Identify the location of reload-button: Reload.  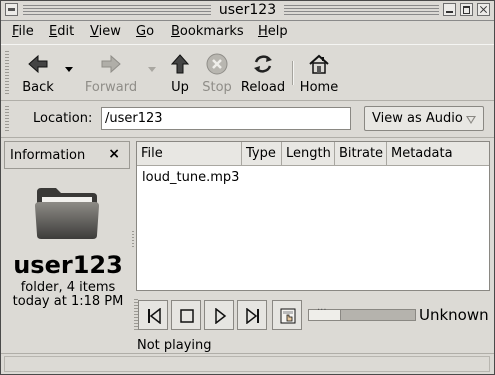
(263, 73).